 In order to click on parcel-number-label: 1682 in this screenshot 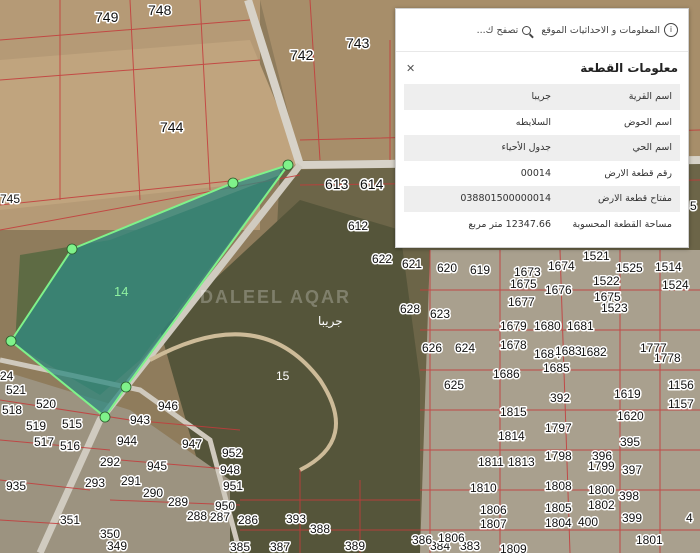, I will do `click(594, 352)`.